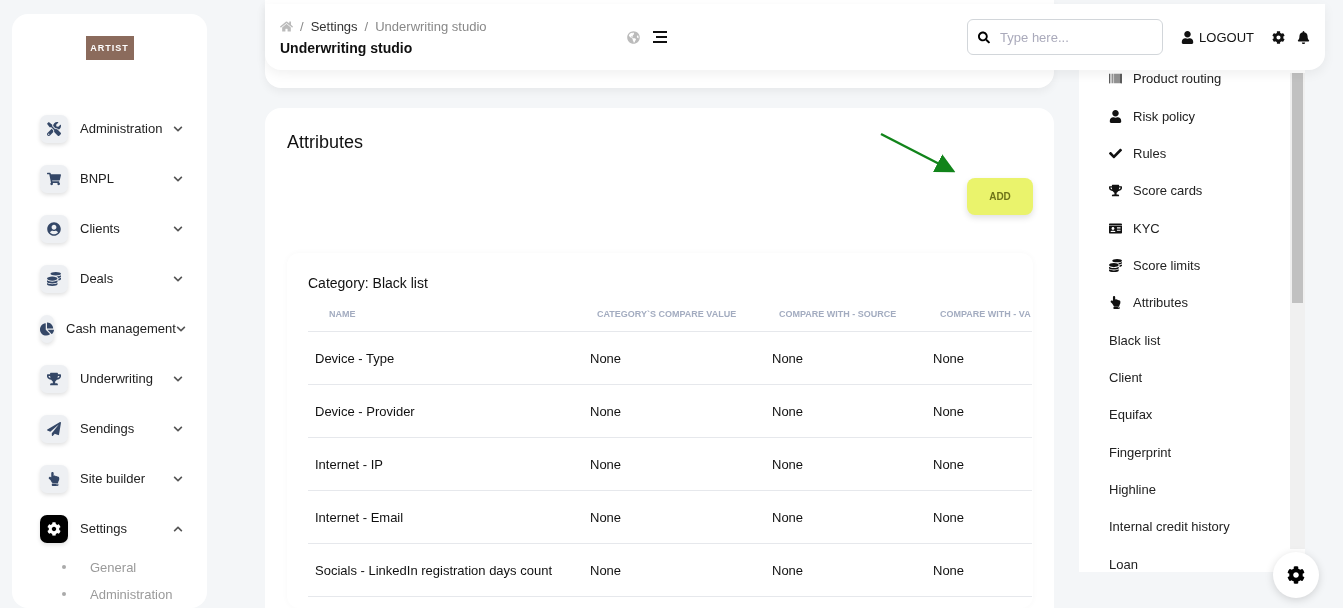  I want to click on nav-item: BNPL, so click(109, 178).